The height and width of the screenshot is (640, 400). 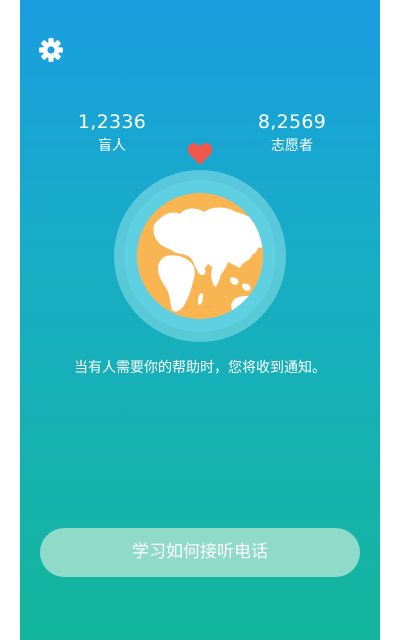 What do you see at coordinates (292, 146) in the screenshot?
I see `volunteer-label: 志愿者` at bounding box center [292, 146].